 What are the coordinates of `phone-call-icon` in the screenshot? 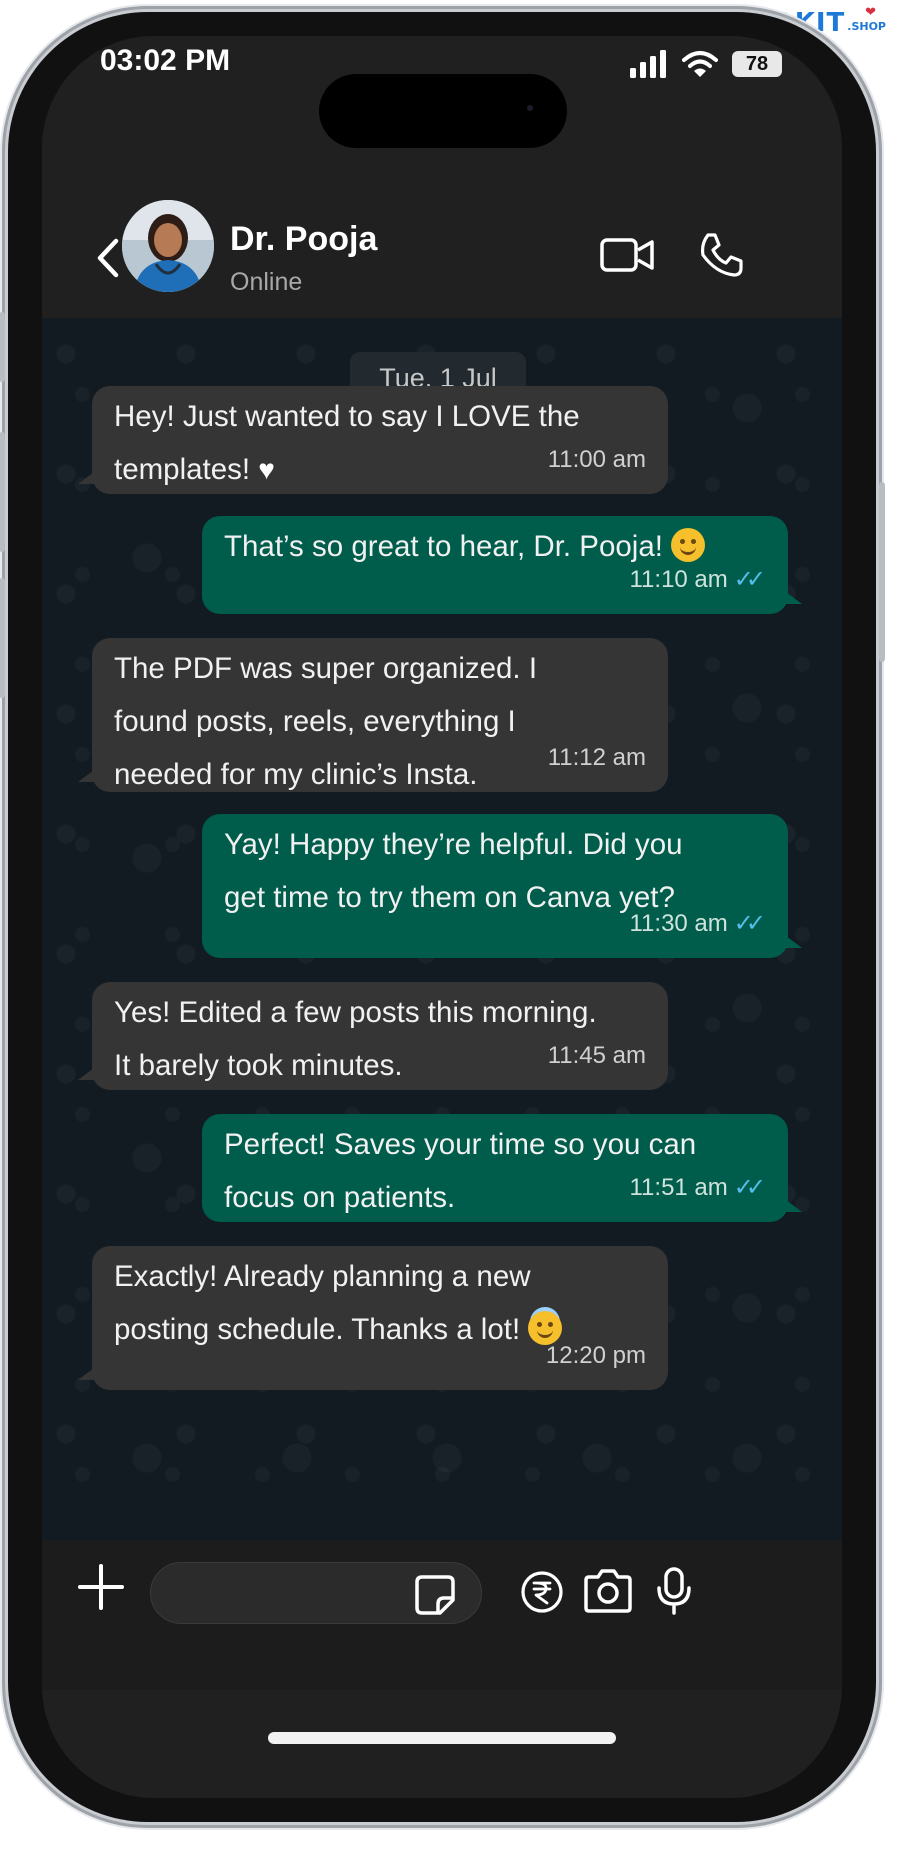 It's located at (721, 255).